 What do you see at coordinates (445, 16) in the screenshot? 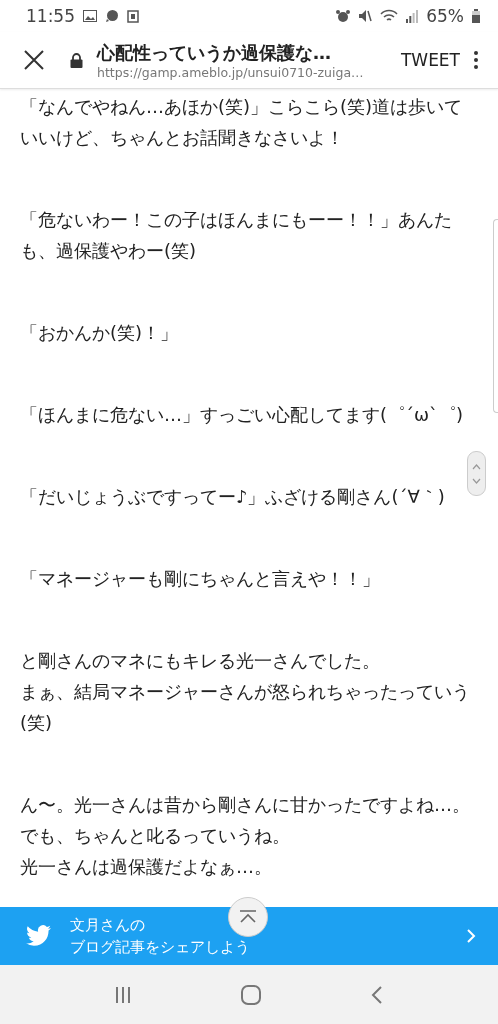
I see `battery-percent: 65%` at bounding box center [445, 16].